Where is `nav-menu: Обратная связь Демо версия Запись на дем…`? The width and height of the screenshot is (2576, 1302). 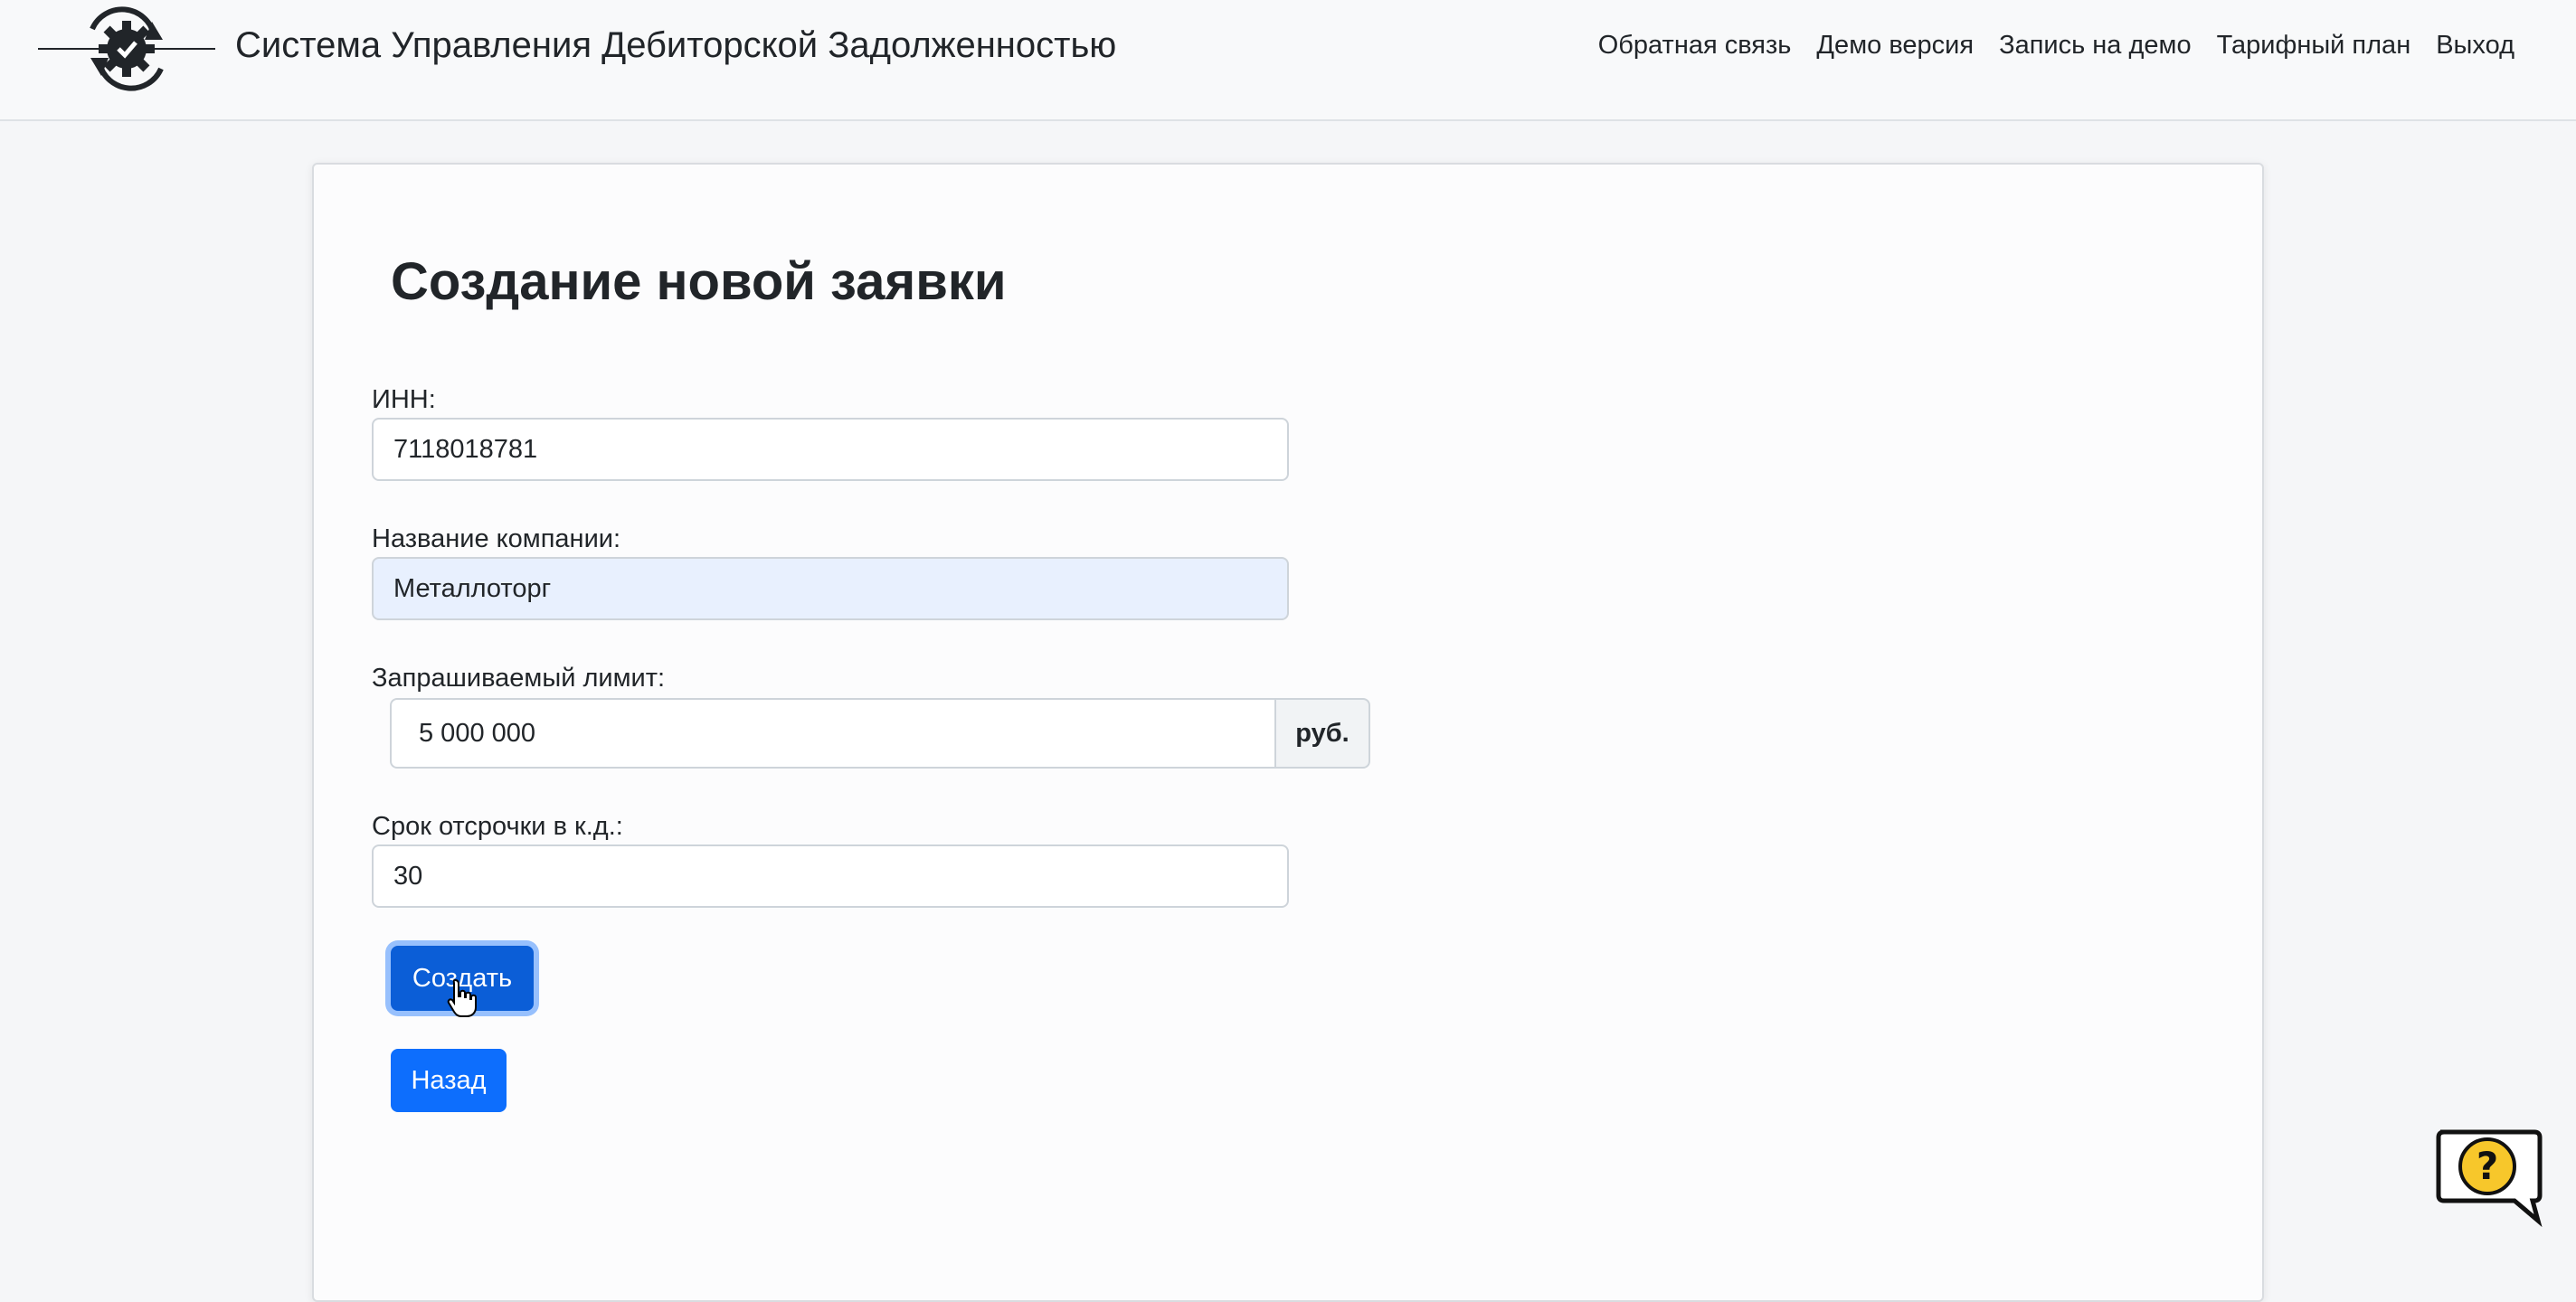 nav-menu: Обратная связь Демо версия Запись на дем… is located at coordinates (2056, 46).